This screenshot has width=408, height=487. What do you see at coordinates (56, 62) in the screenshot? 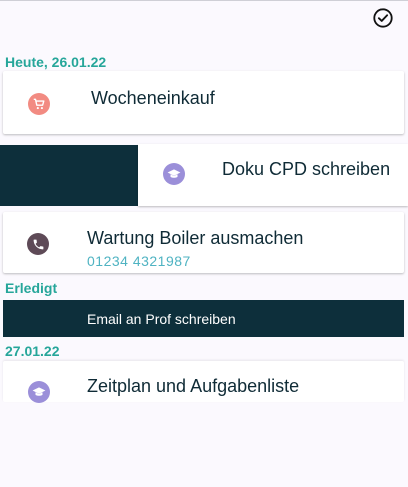
I see `section-header-today: Heute, 26.01.22` at bounding box center [56, 62].